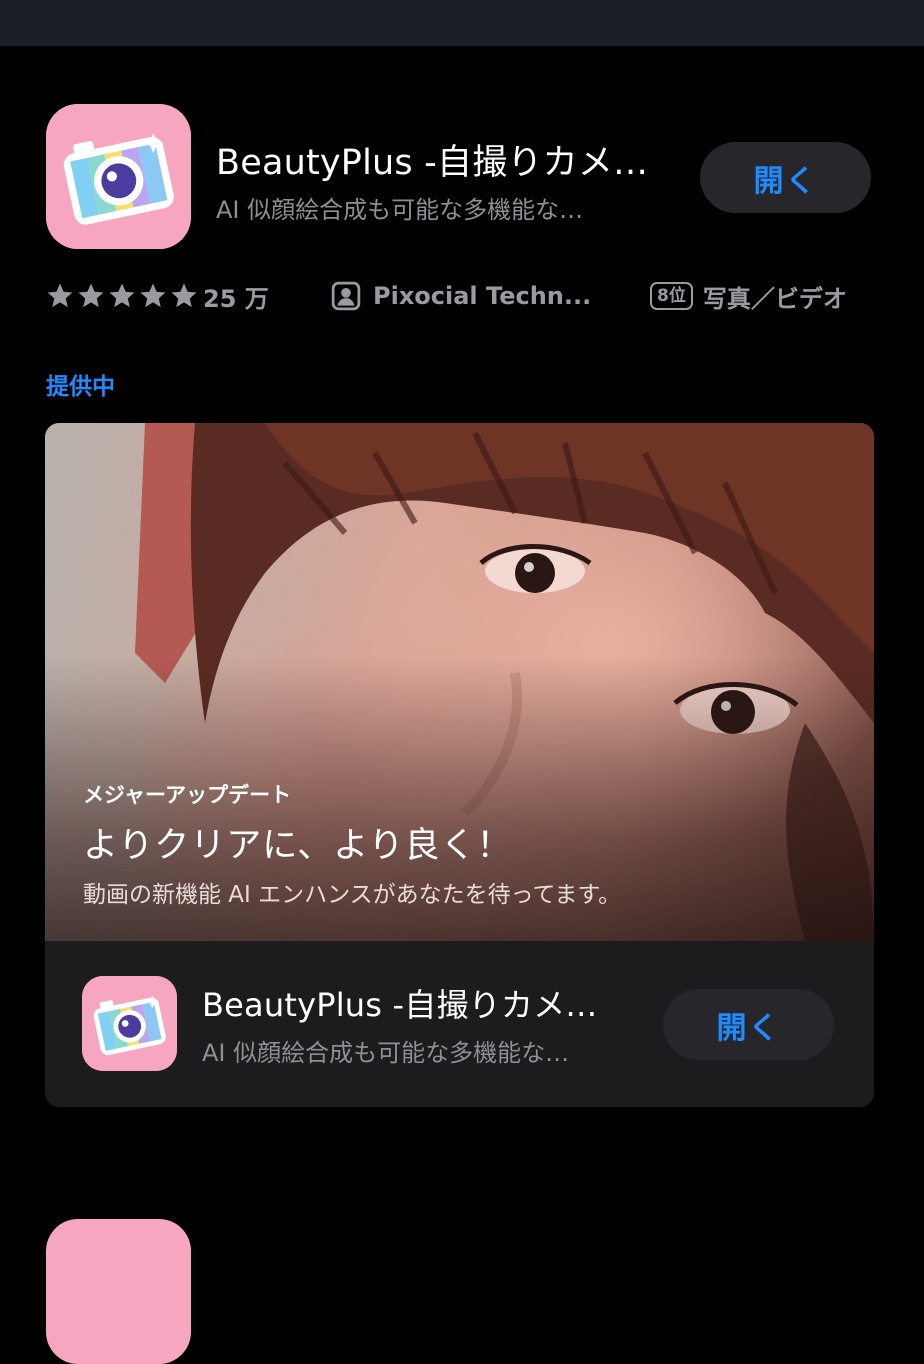 The image size is (924, 1364). I want to click on event-app-icon, so click(129, 1023).